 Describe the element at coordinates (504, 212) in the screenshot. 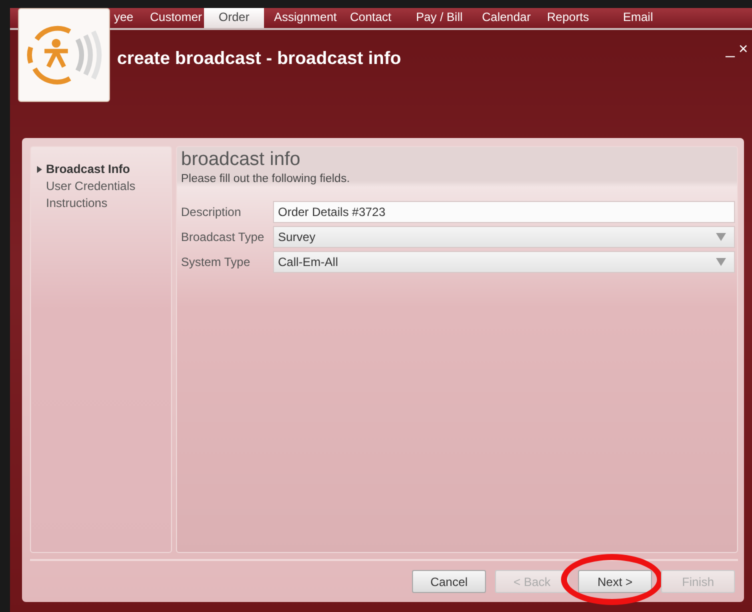

I see `description-field: Order Details #3723` at that location.